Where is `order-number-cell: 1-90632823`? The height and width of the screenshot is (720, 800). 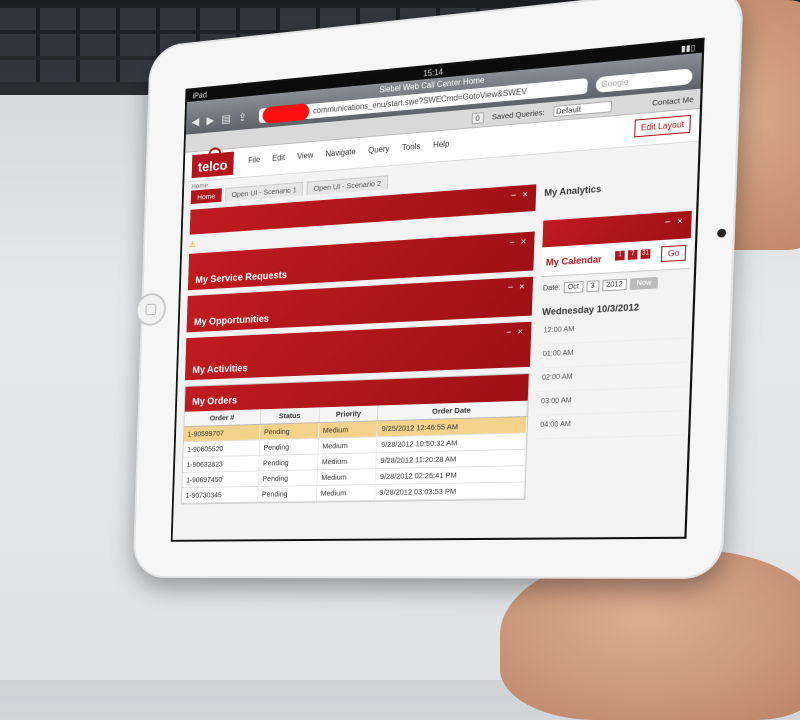
order-number-cell: 1-90632823 is located at coordinates (221, 464).